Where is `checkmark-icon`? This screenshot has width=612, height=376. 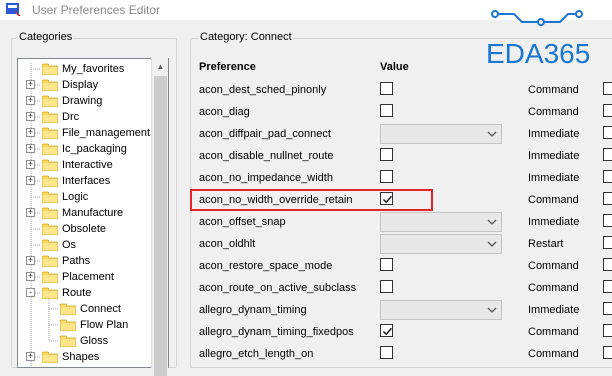 checkmark-icon is located at coordinates (387, 331).